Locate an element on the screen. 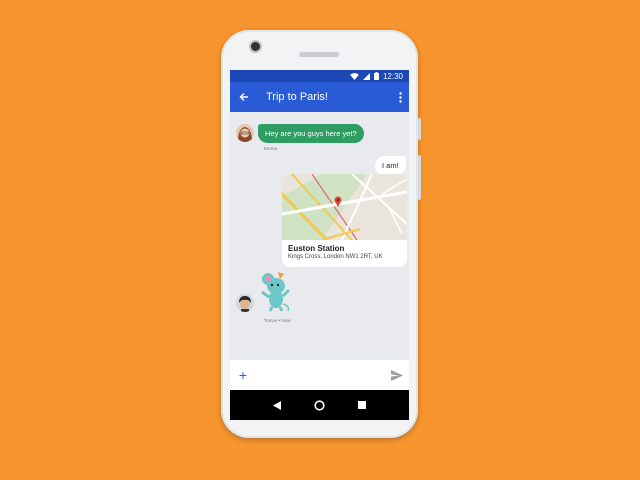 The image size is (640, 480). back-arrow-icon is located at coordinates (244, 97).